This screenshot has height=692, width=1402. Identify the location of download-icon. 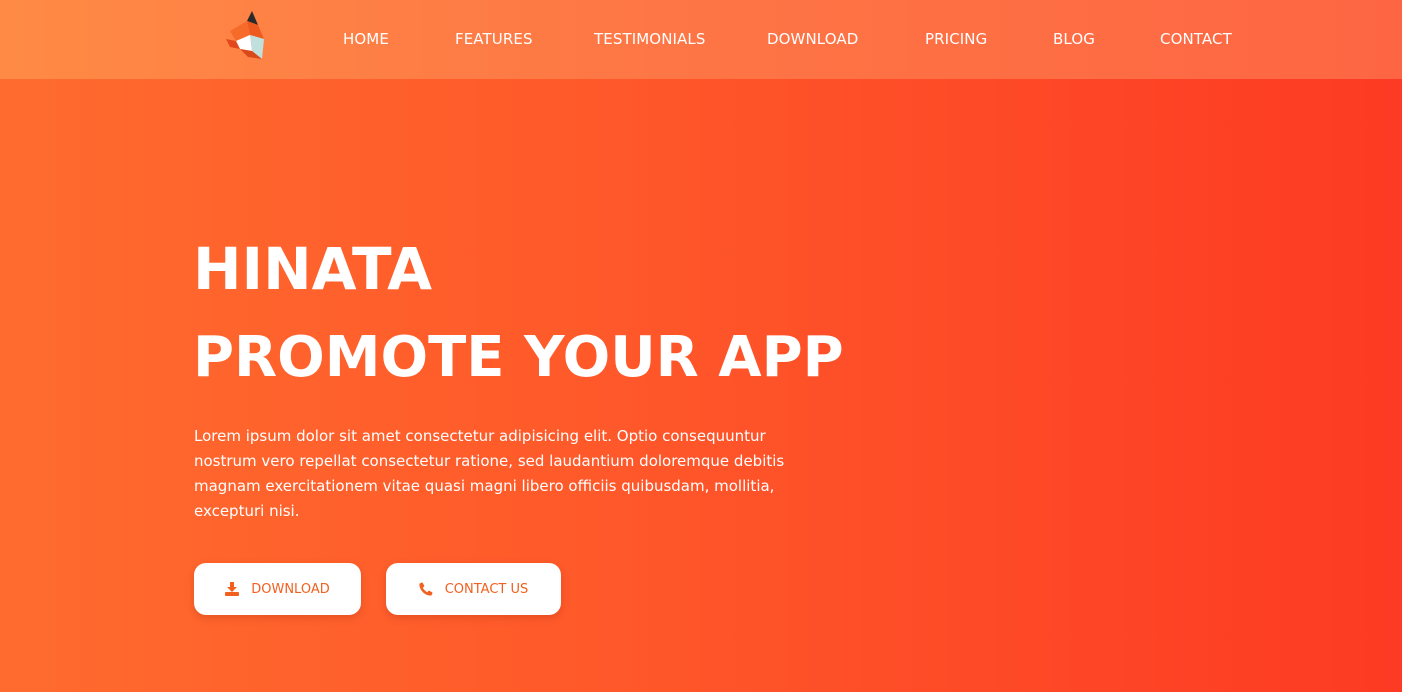
(232, 589).